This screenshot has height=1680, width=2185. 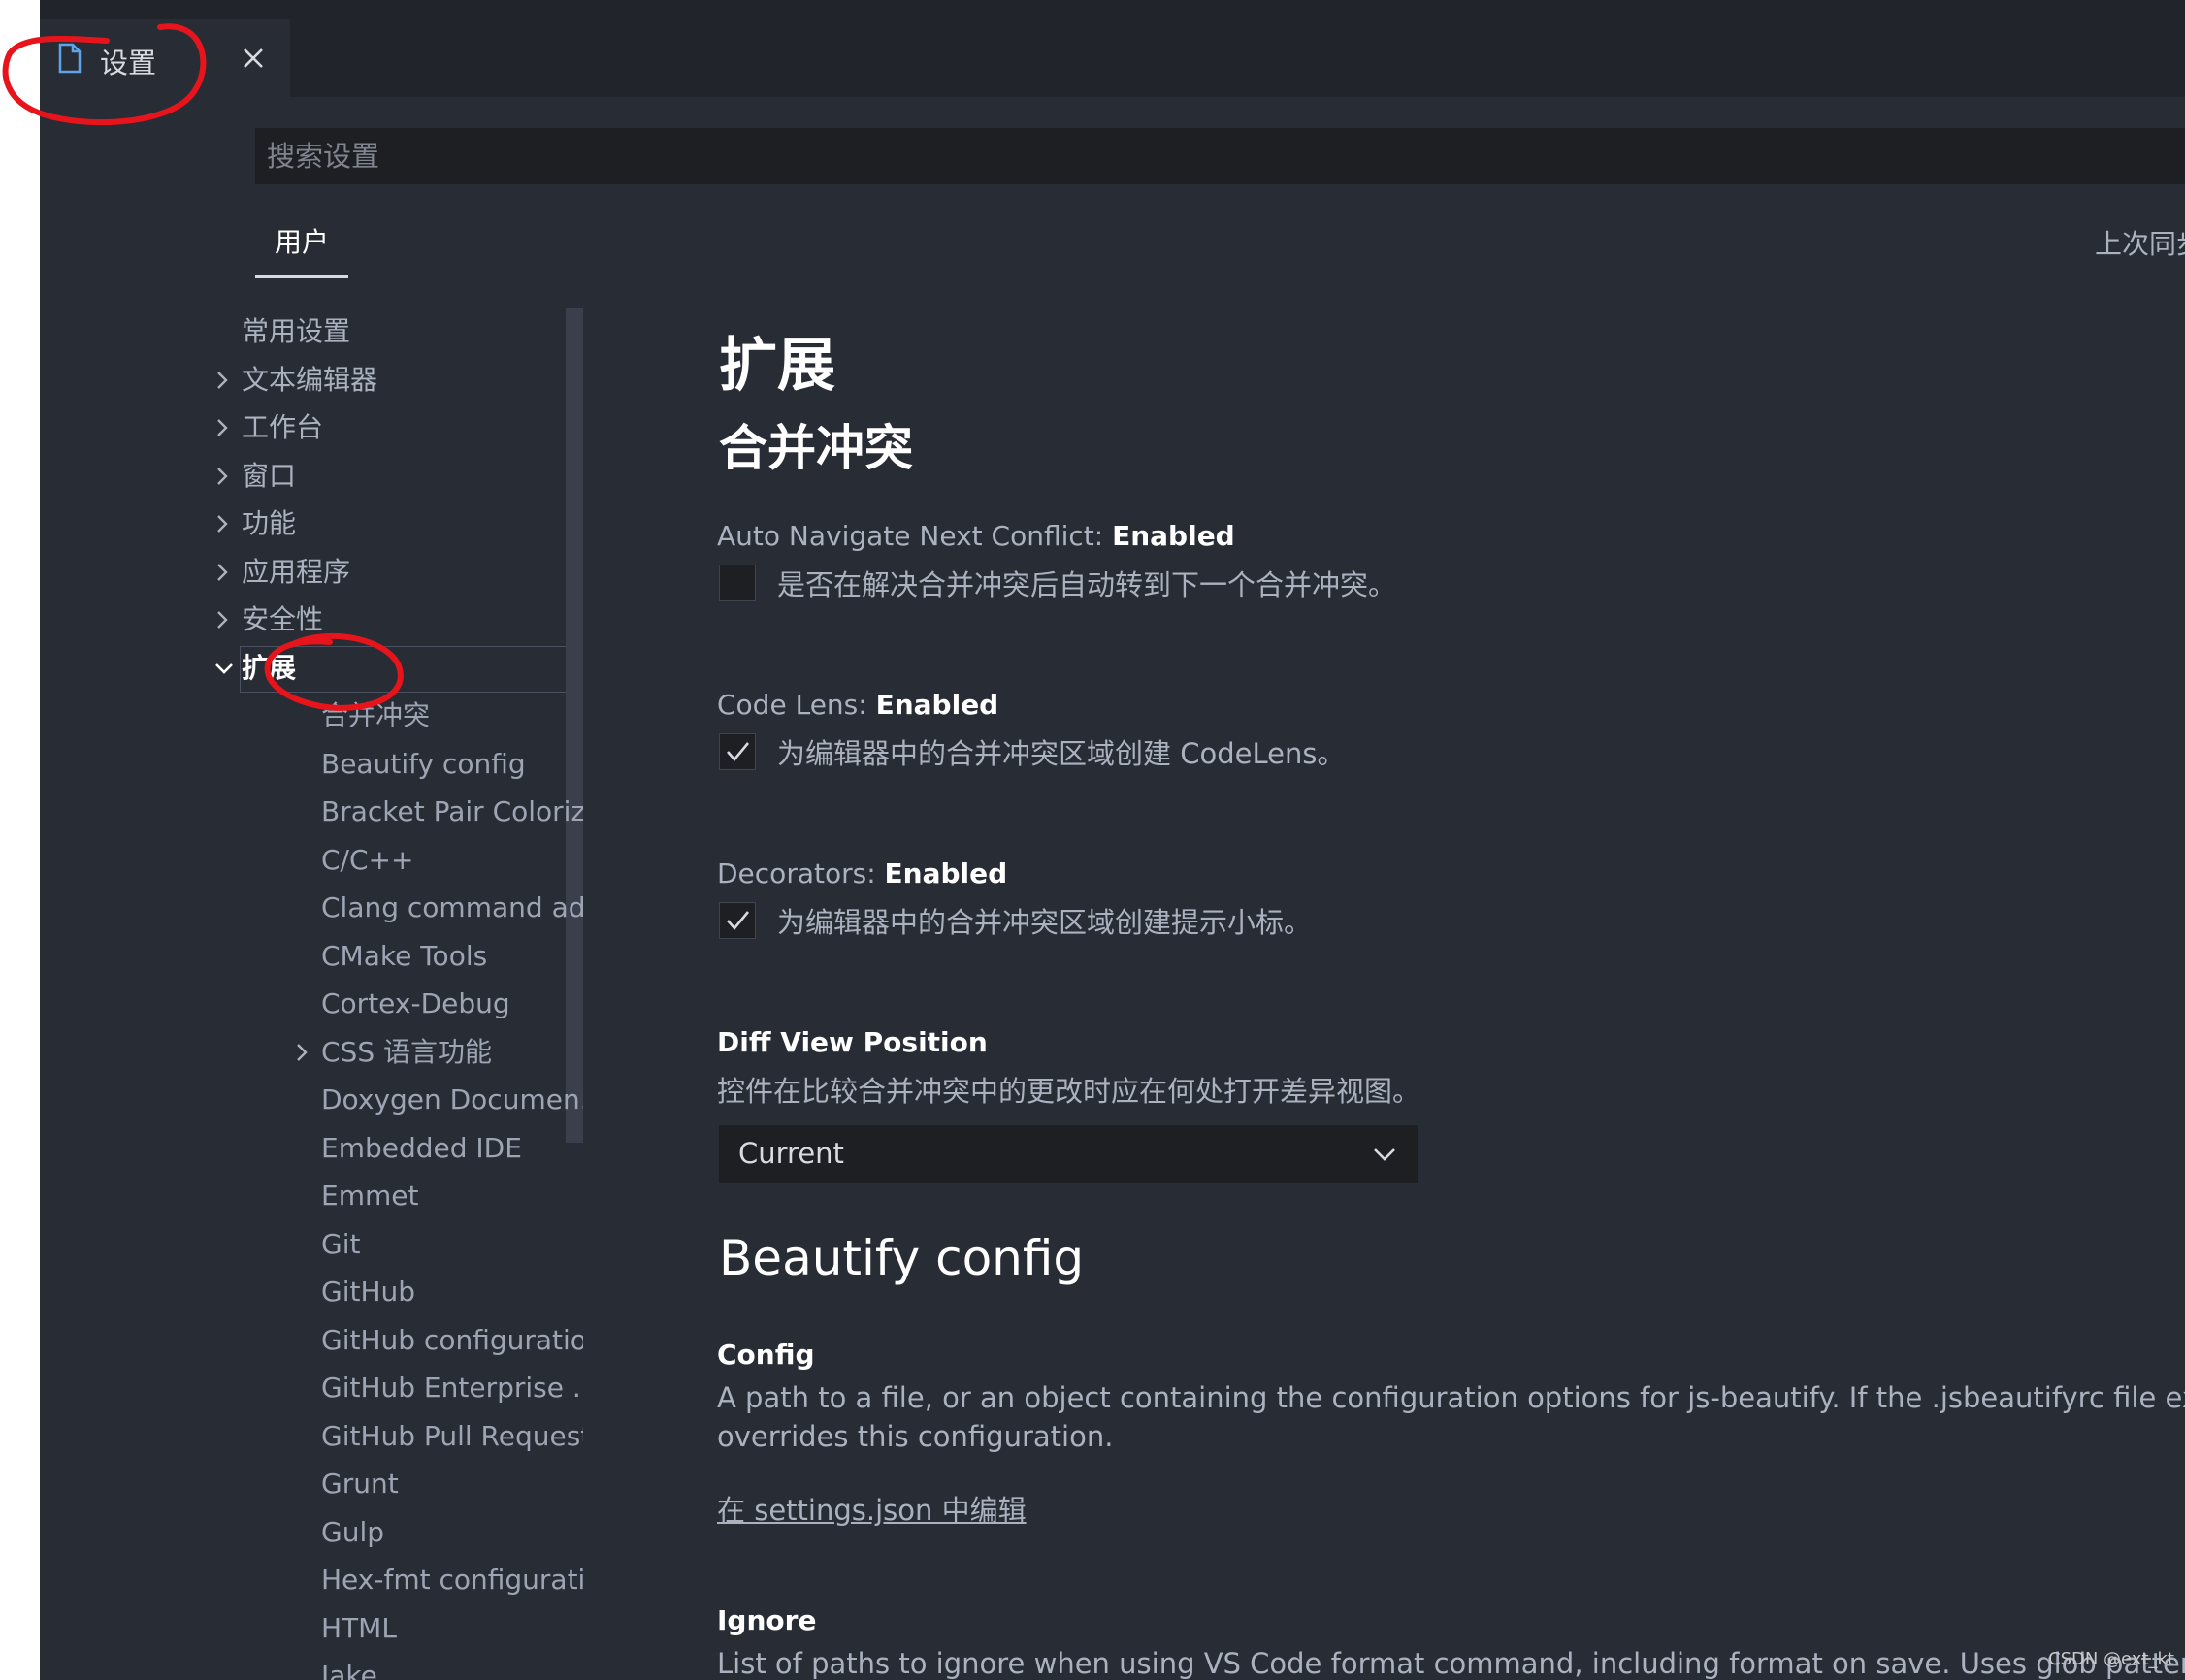 What do you see at coordinates (797, 705) in the screenshot?
I see `setting-title-prefix: Code Lens:` at bounding box center [797, 705].